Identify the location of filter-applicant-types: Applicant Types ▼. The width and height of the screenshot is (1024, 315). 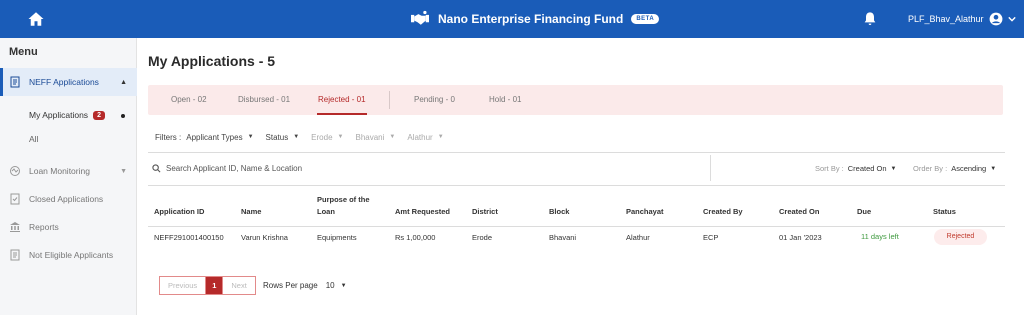
(219, 137).